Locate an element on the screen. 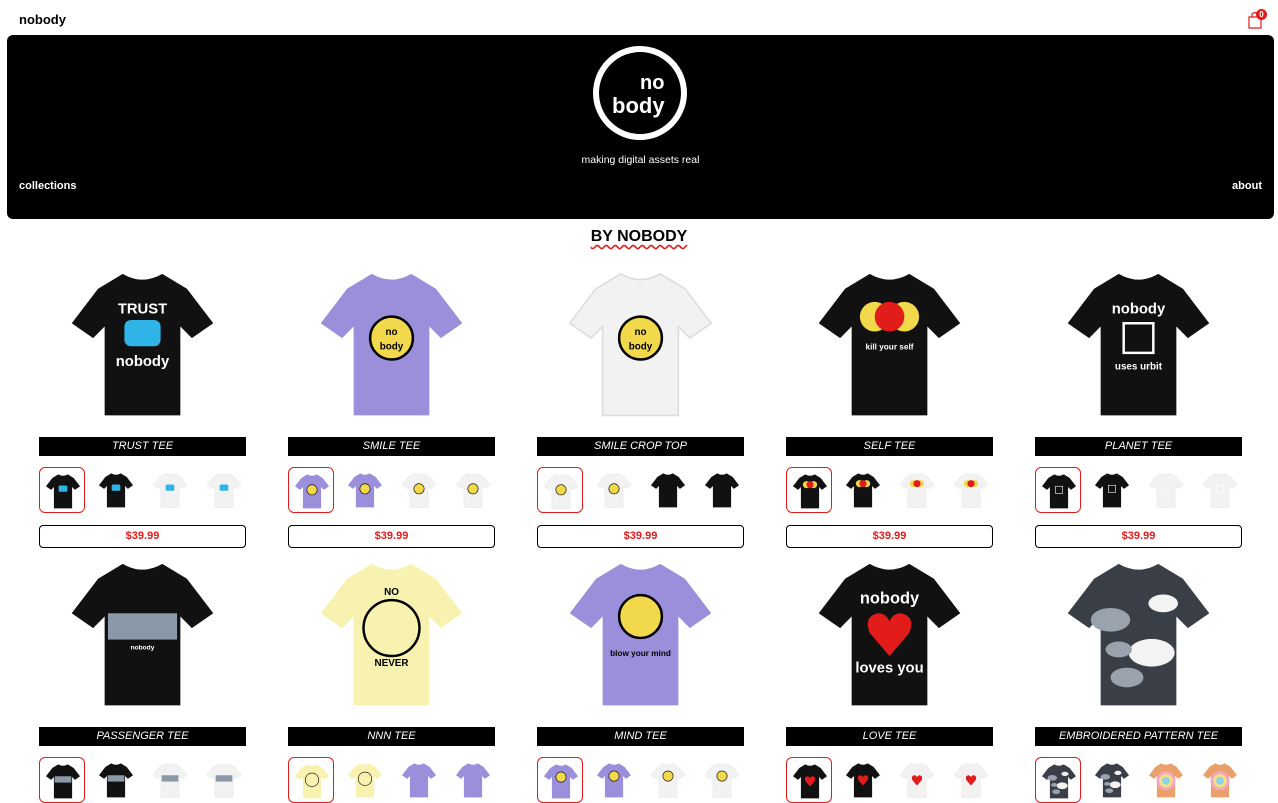 This screenshot has height=803, width=1278. product-title: PASSENGER TEE is located at coordinates (142, 736).